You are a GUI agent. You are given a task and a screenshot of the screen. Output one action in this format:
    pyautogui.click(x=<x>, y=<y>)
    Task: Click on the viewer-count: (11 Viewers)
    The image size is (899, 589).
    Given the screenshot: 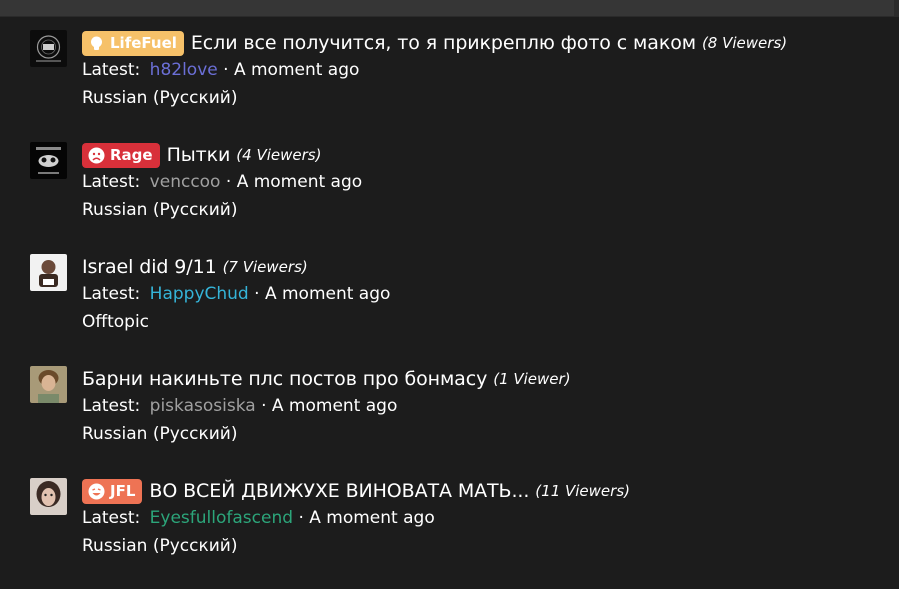 What is the action you would take?
    pyautogui.click(x=582, y=491)
    